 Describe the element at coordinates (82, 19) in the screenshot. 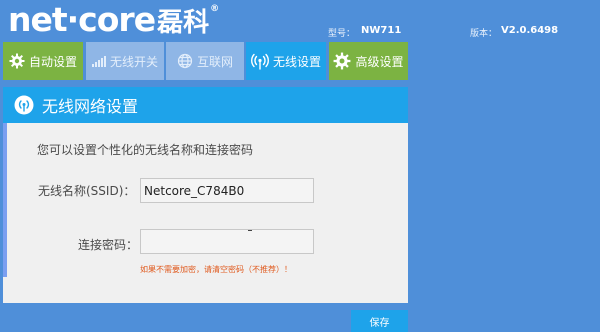

I see `logo-text: net·core` at that location.